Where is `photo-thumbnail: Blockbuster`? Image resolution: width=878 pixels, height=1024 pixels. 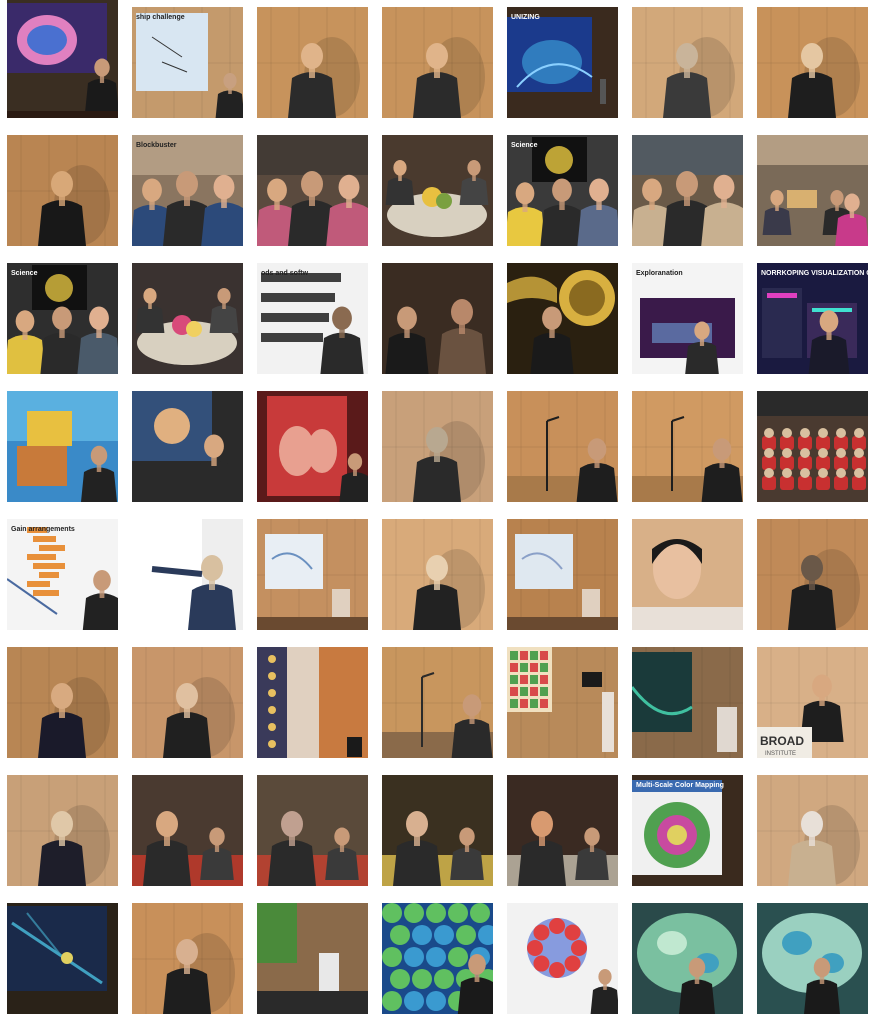
photo-thumbnail: Blockbuster is located at coordinates (187, 190).